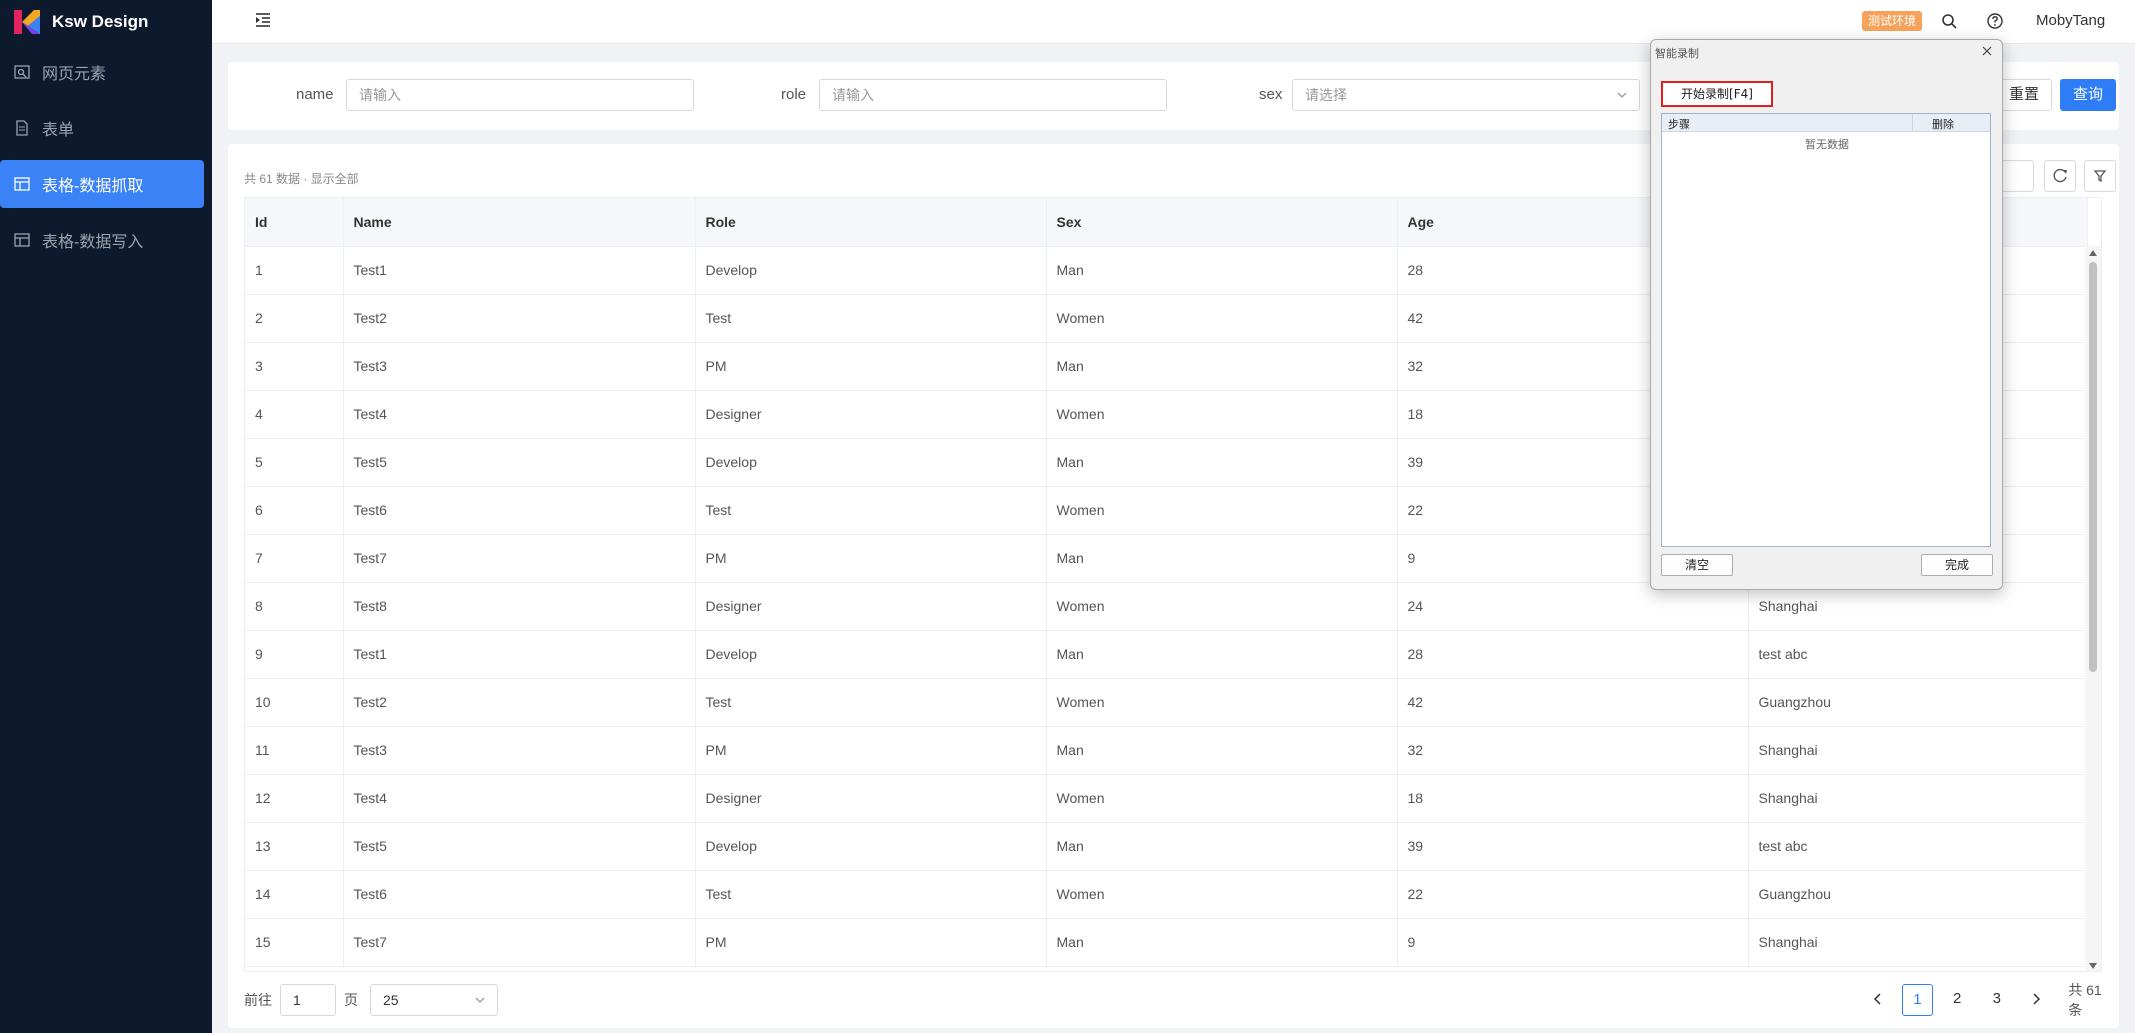 This screenshot has width=2135, height=1033. What do you see at coordinates (434, 1000) in the screenshot?
I see `page-size-select: 25` at bounding box center [434, 1000].